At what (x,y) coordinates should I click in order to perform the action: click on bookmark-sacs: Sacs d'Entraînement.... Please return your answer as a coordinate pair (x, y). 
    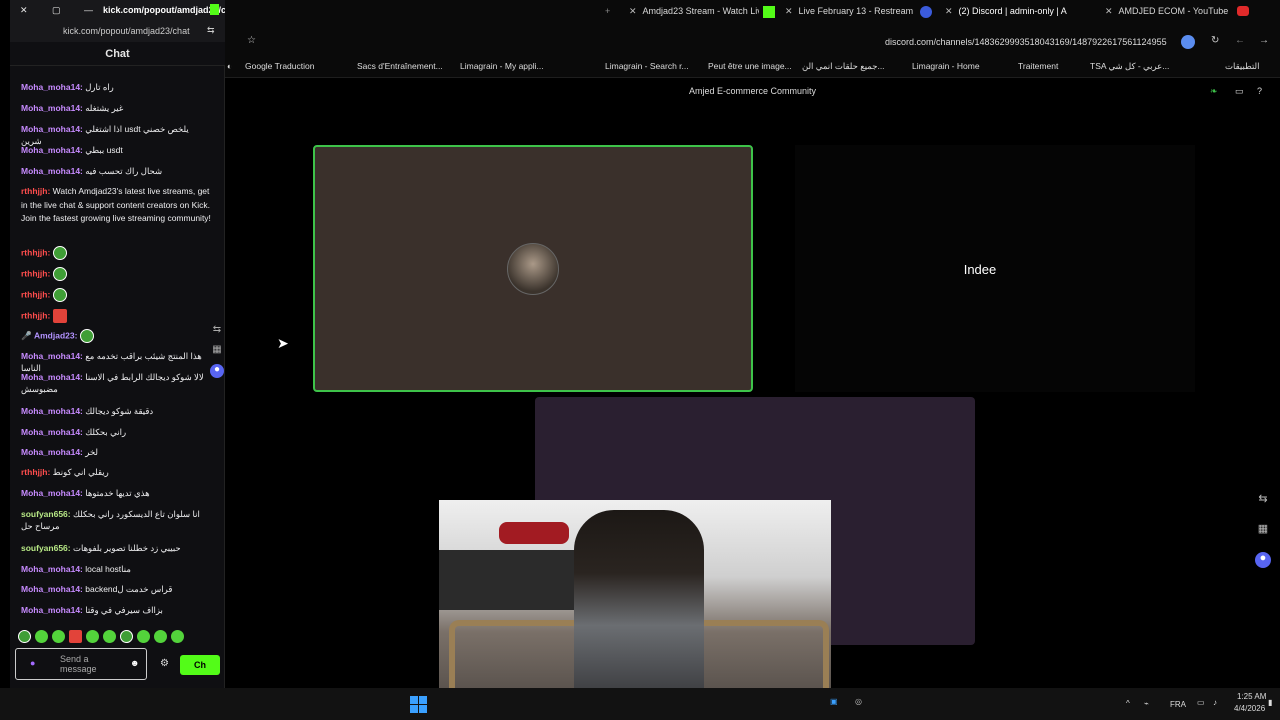
    Looking at the image, I should click on (400, 66).